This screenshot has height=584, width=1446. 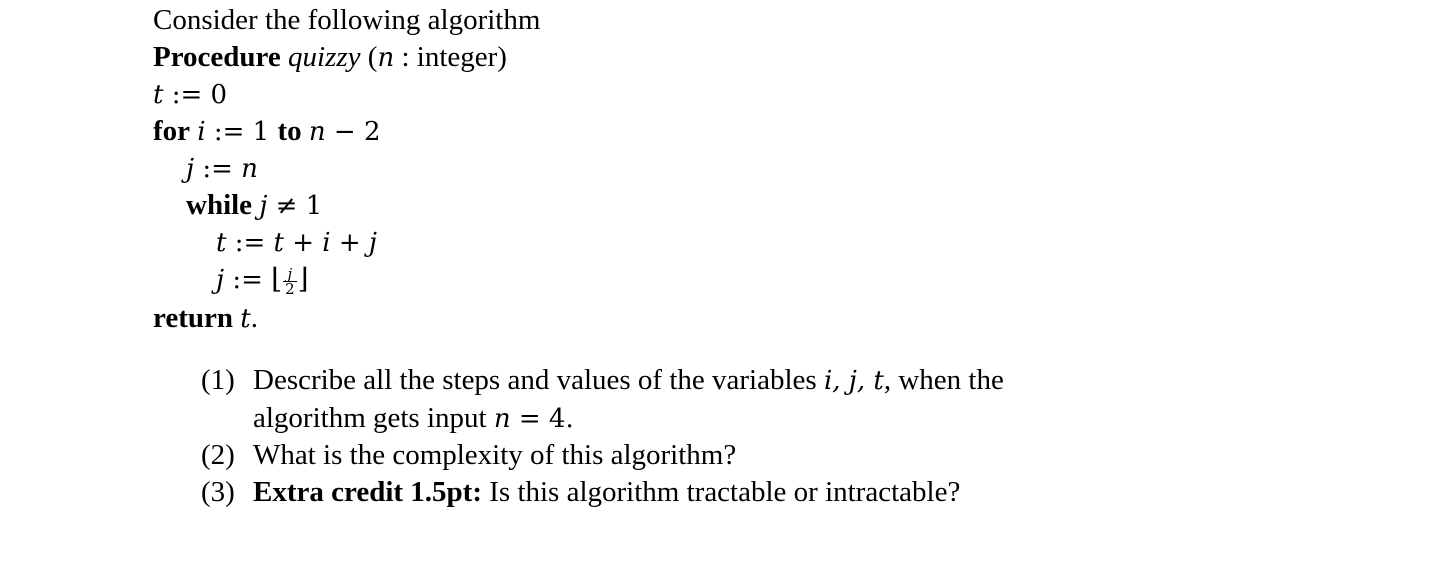 I want to click on floor-left: ⌊, so click(x=277, y=278).